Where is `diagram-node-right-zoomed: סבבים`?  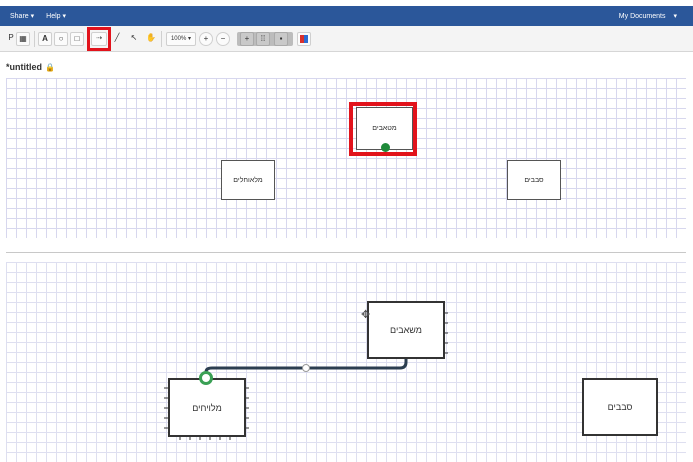 diagram-node-right-zoomed: סבבים is located at coordinates (620, 407).